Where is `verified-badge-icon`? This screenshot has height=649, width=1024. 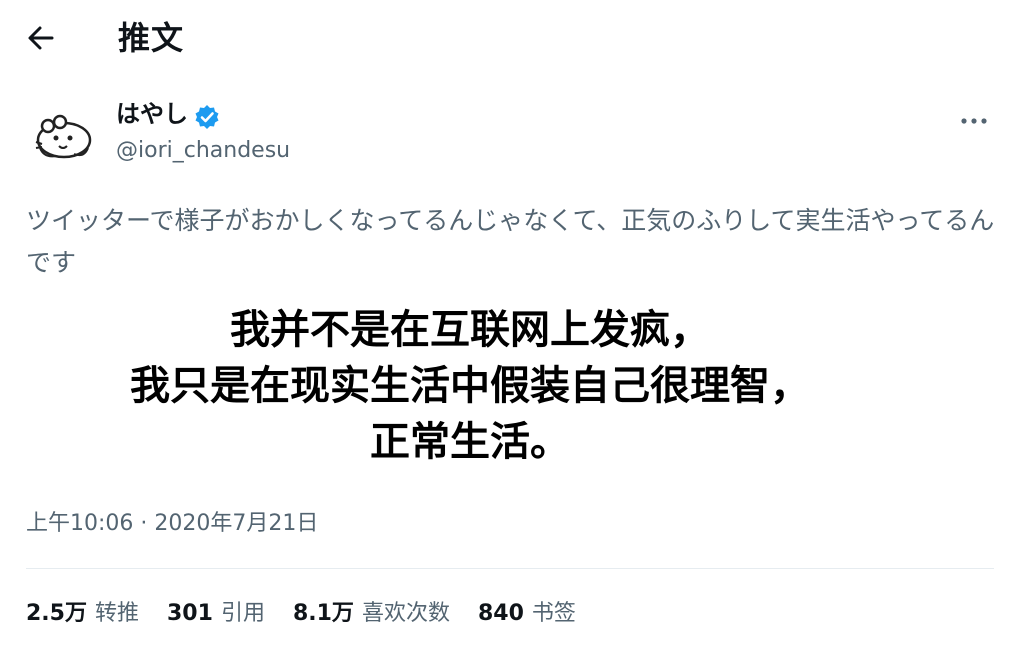 verified-badge-icon is located at coordinates (207, 117).